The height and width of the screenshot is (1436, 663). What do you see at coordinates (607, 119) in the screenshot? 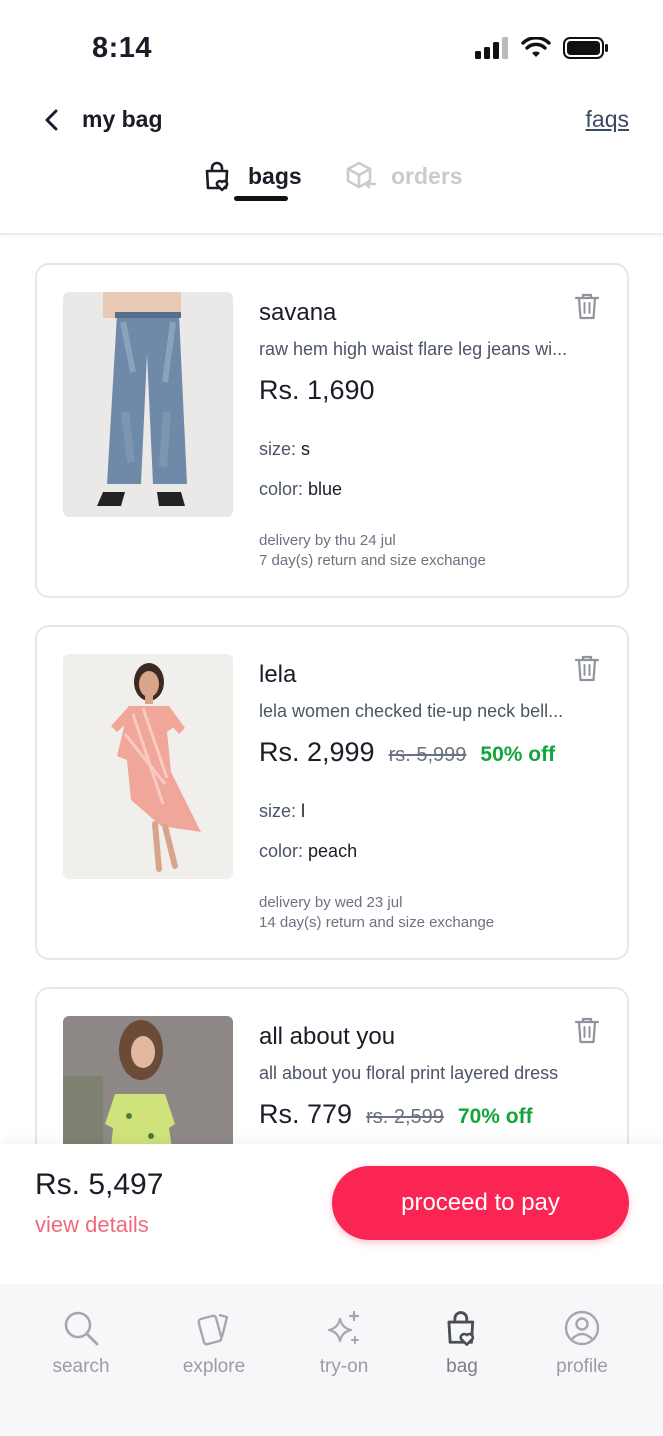
I see `faqs-link: faqs` at bounding box center [607, 119].